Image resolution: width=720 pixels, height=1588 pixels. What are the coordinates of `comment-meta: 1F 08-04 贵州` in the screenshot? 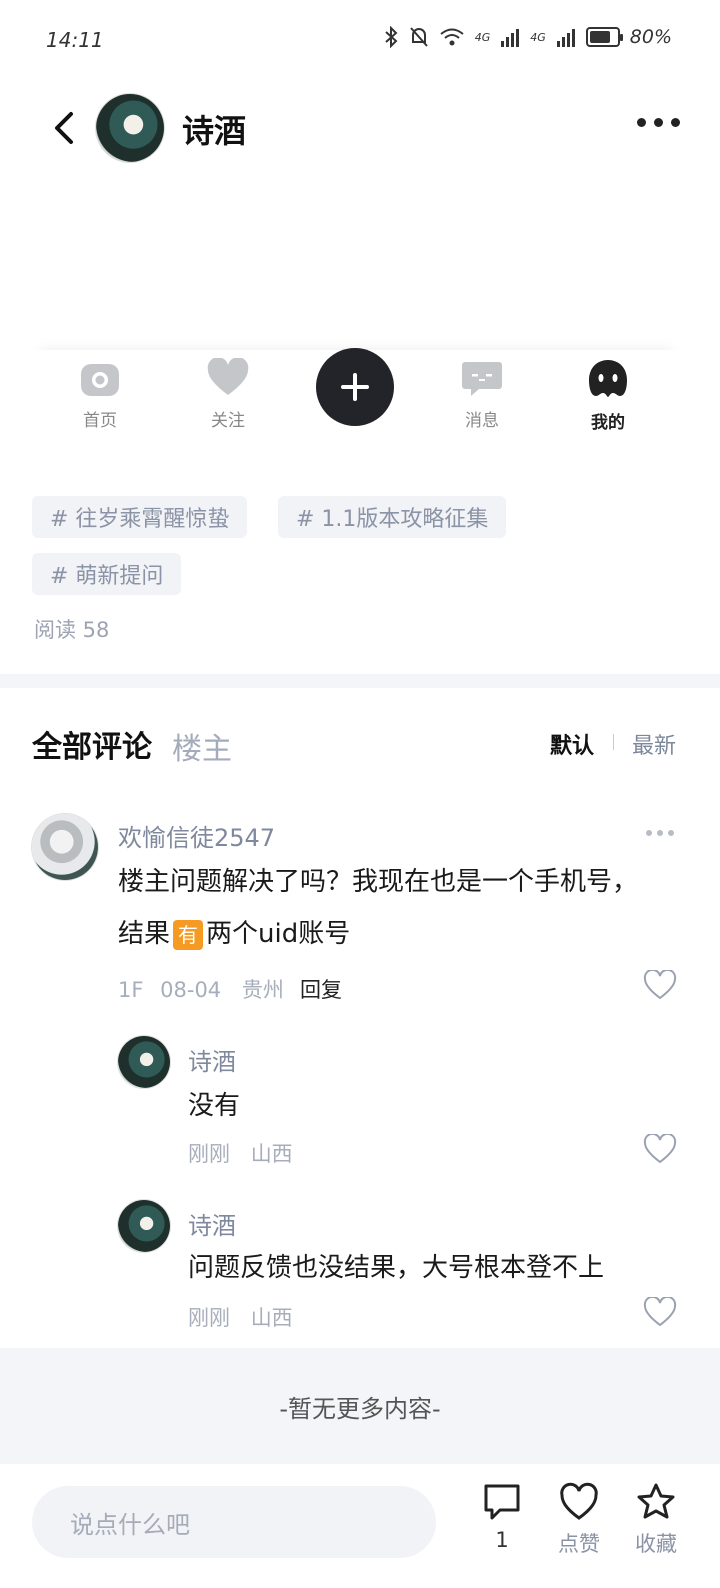 It's located at (201, 989).